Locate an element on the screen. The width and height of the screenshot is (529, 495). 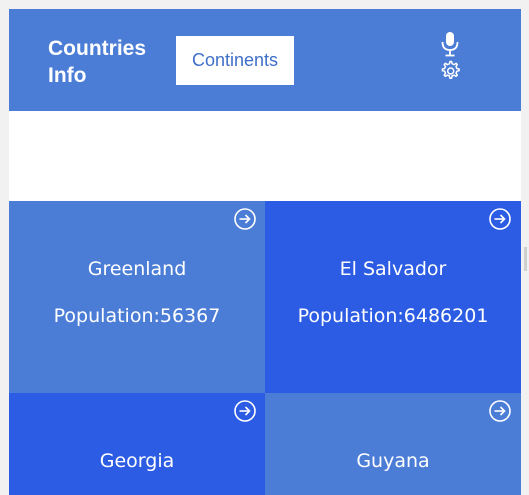
country-population: Population:56367 is located at coordinates (137, 316).